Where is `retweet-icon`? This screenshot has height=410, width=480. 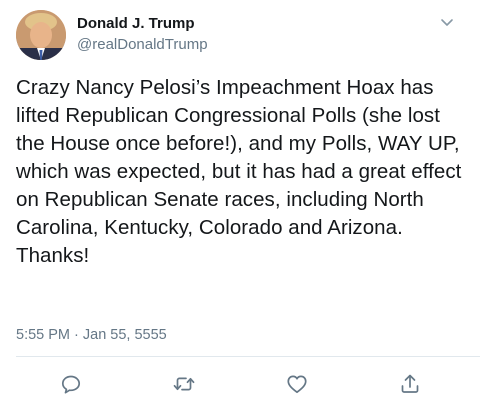
retweet-icon is located at coordinates (184, 384).